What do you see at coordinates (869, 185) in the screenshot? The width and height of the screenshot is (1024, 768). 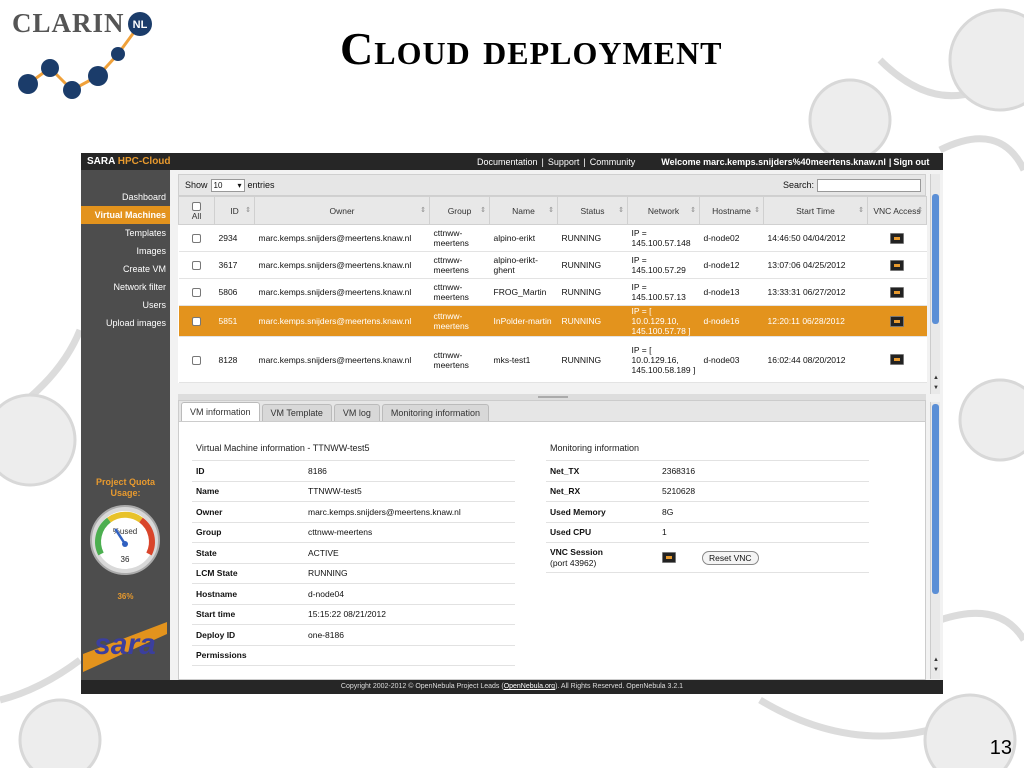 I see `search-input` at bounding box center [869, 185].